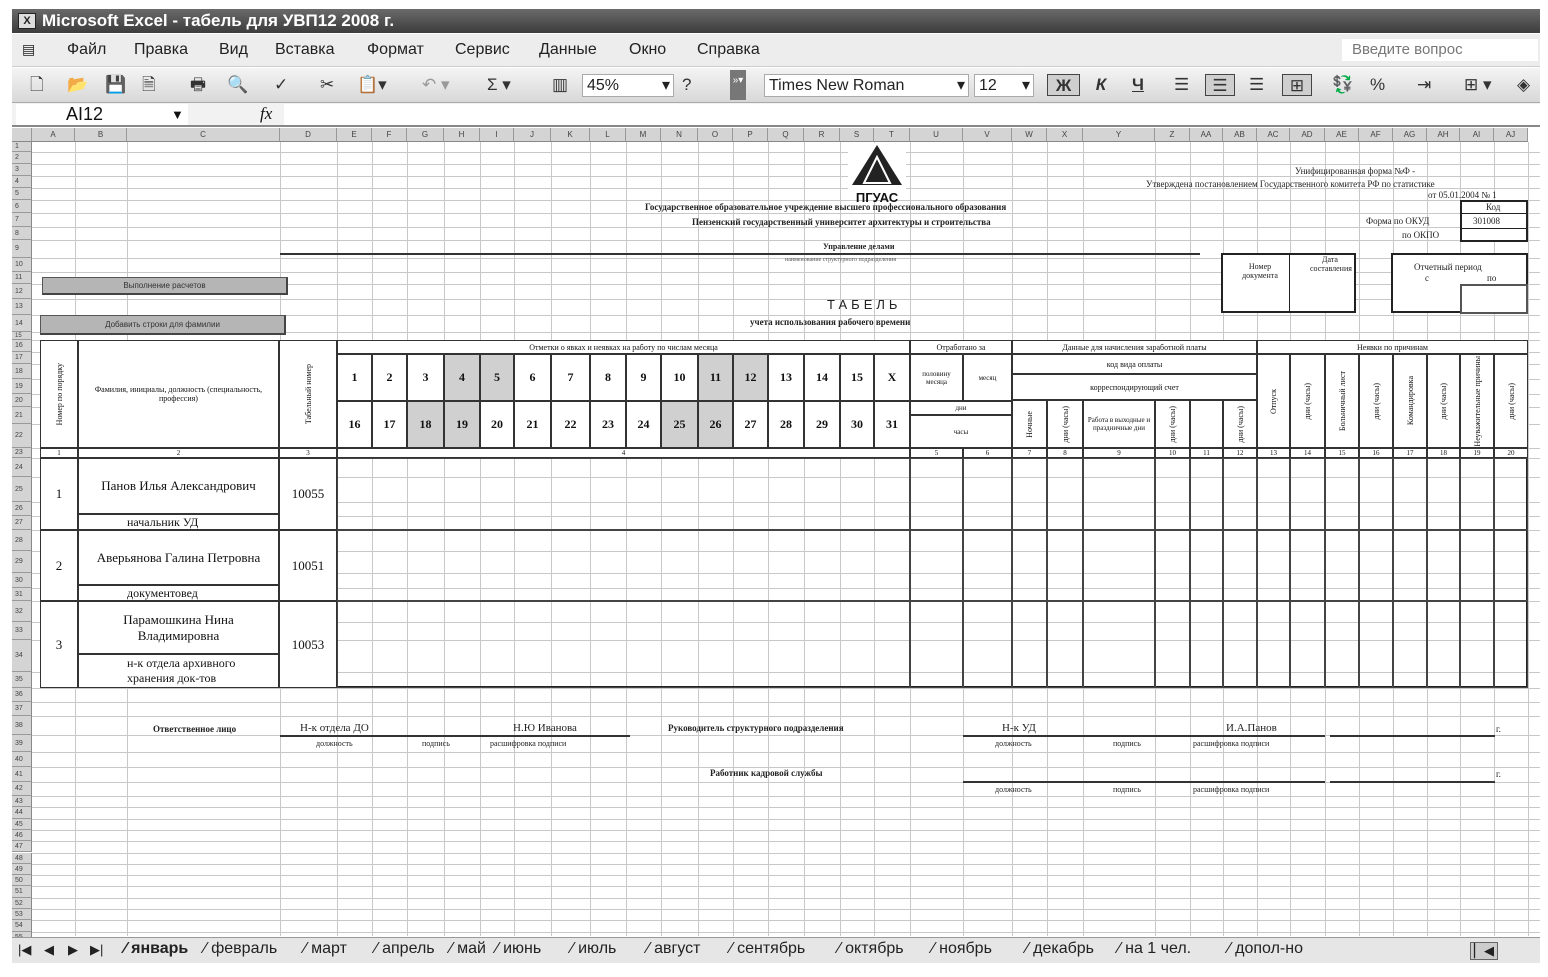  I want to click on align-right-icon: ☰, so click(1256, 85).